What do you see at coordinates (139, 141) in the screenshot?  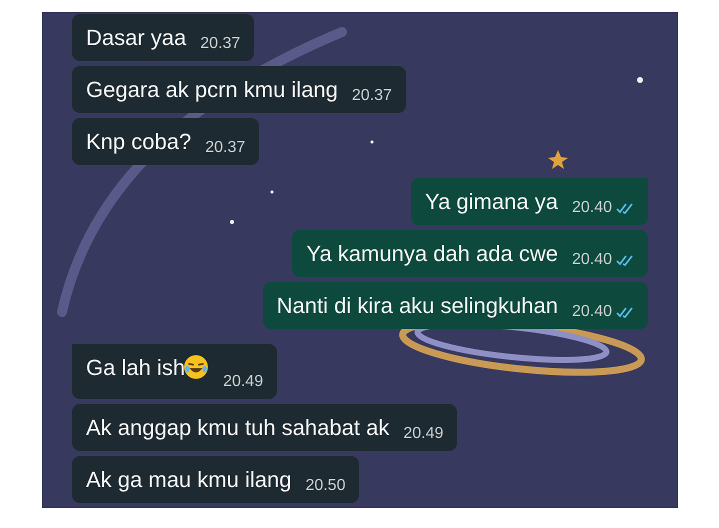 I see `message-text: Knp coba?` at bounding box center [139, 141].